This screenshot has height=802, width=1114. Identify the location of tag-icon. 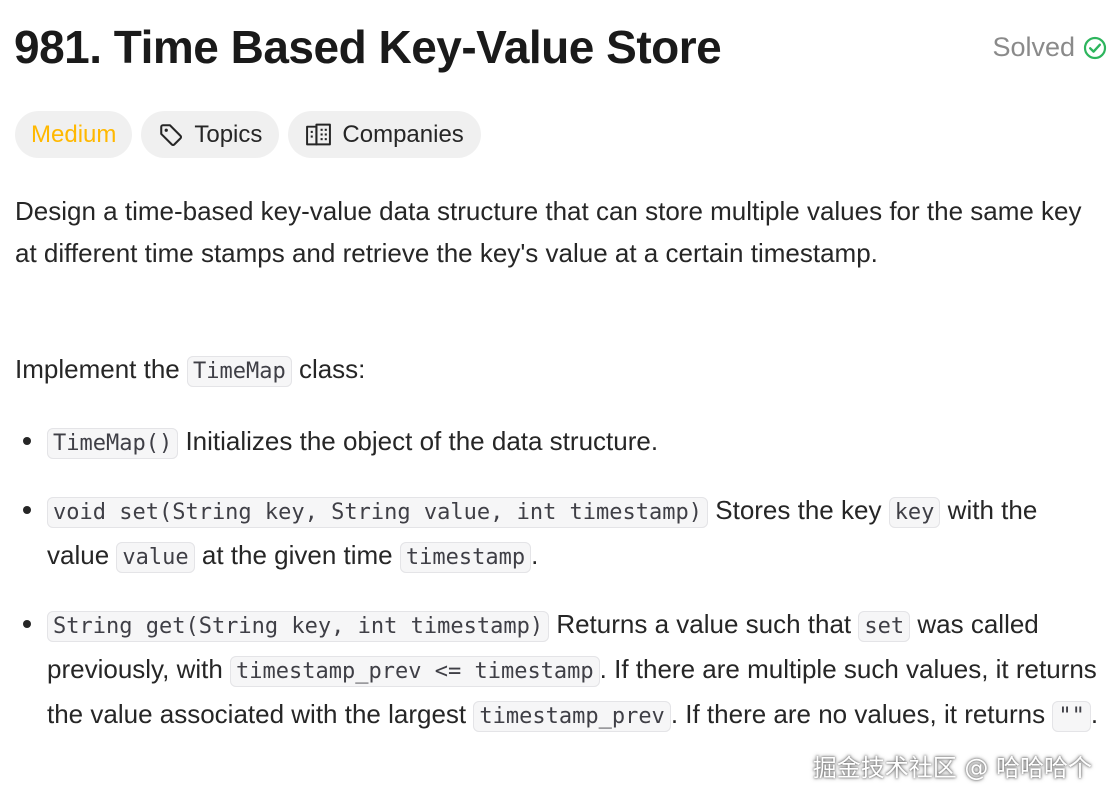
(171, 135).